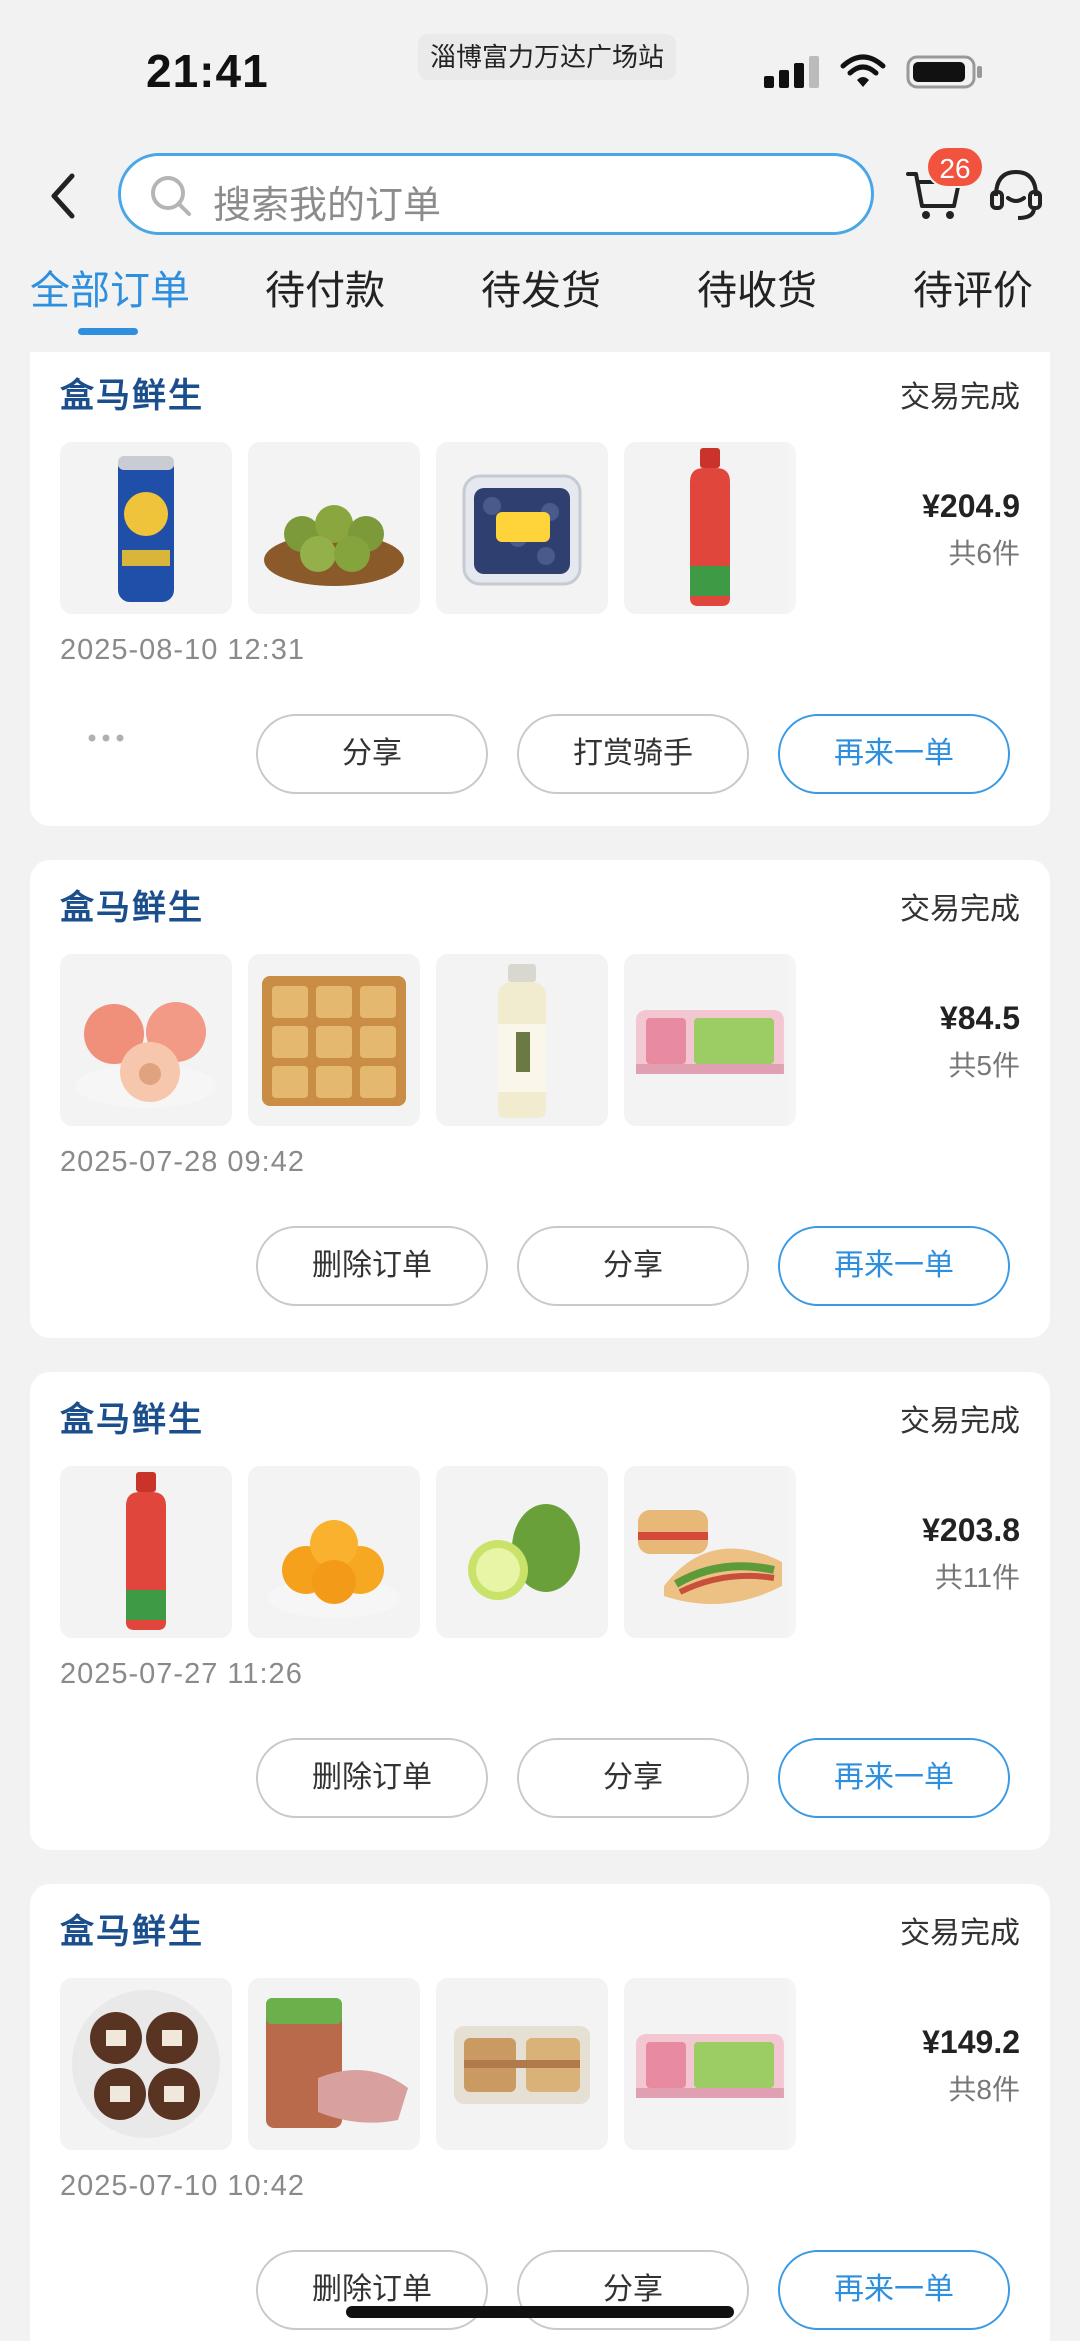 The width and height of the screenshot is (1080, 2341). I want to click on battery-icon, so click(944, 72).